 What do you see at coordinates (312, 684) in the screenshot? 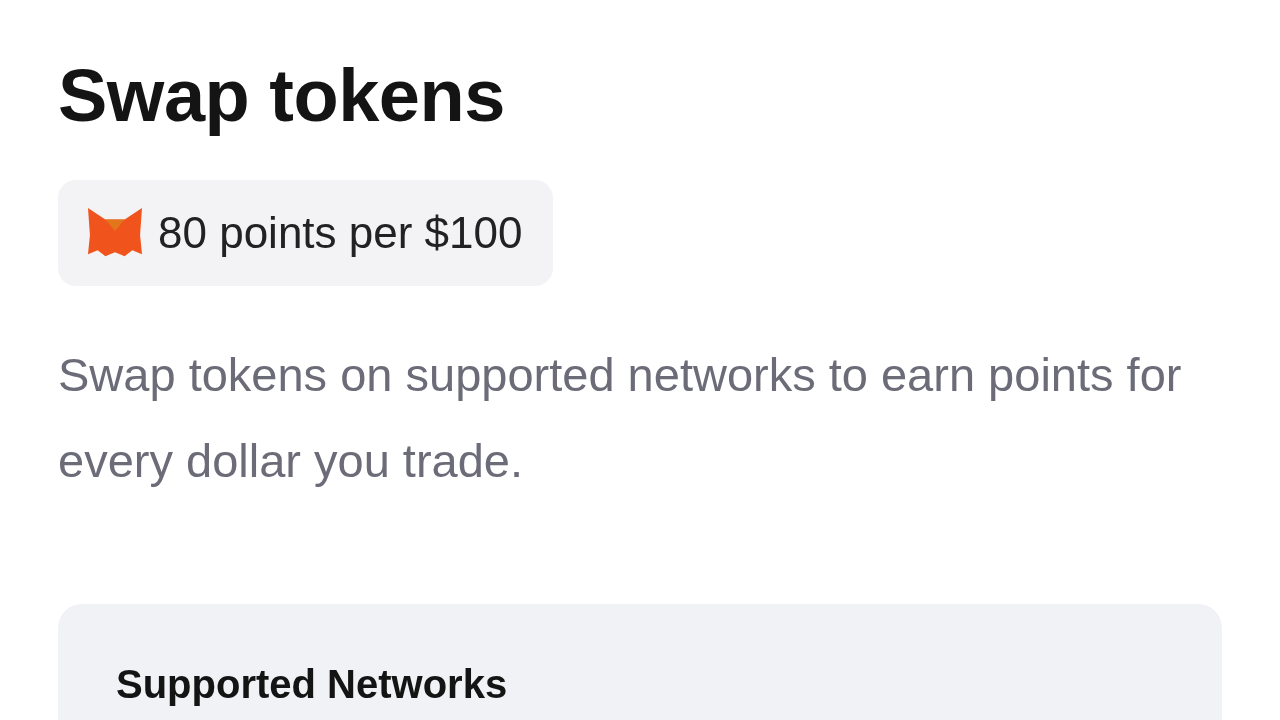
I see `card-heading: Supported Networks` at bounding box center [312, 684].